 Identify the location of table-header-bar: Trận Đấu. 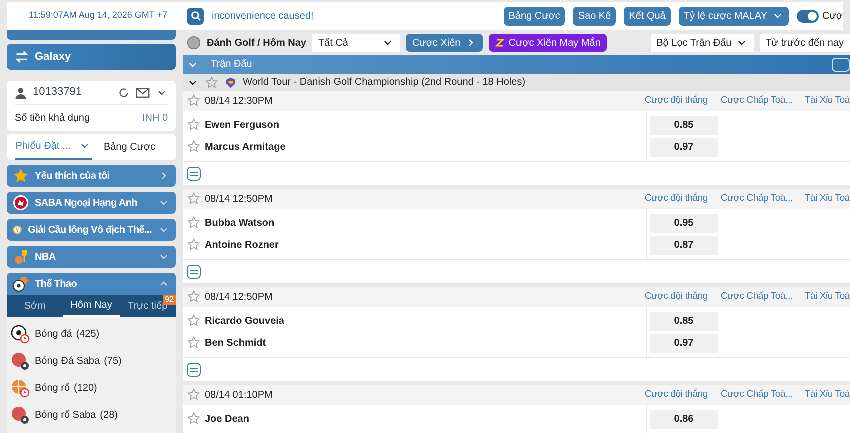
(516, 64).